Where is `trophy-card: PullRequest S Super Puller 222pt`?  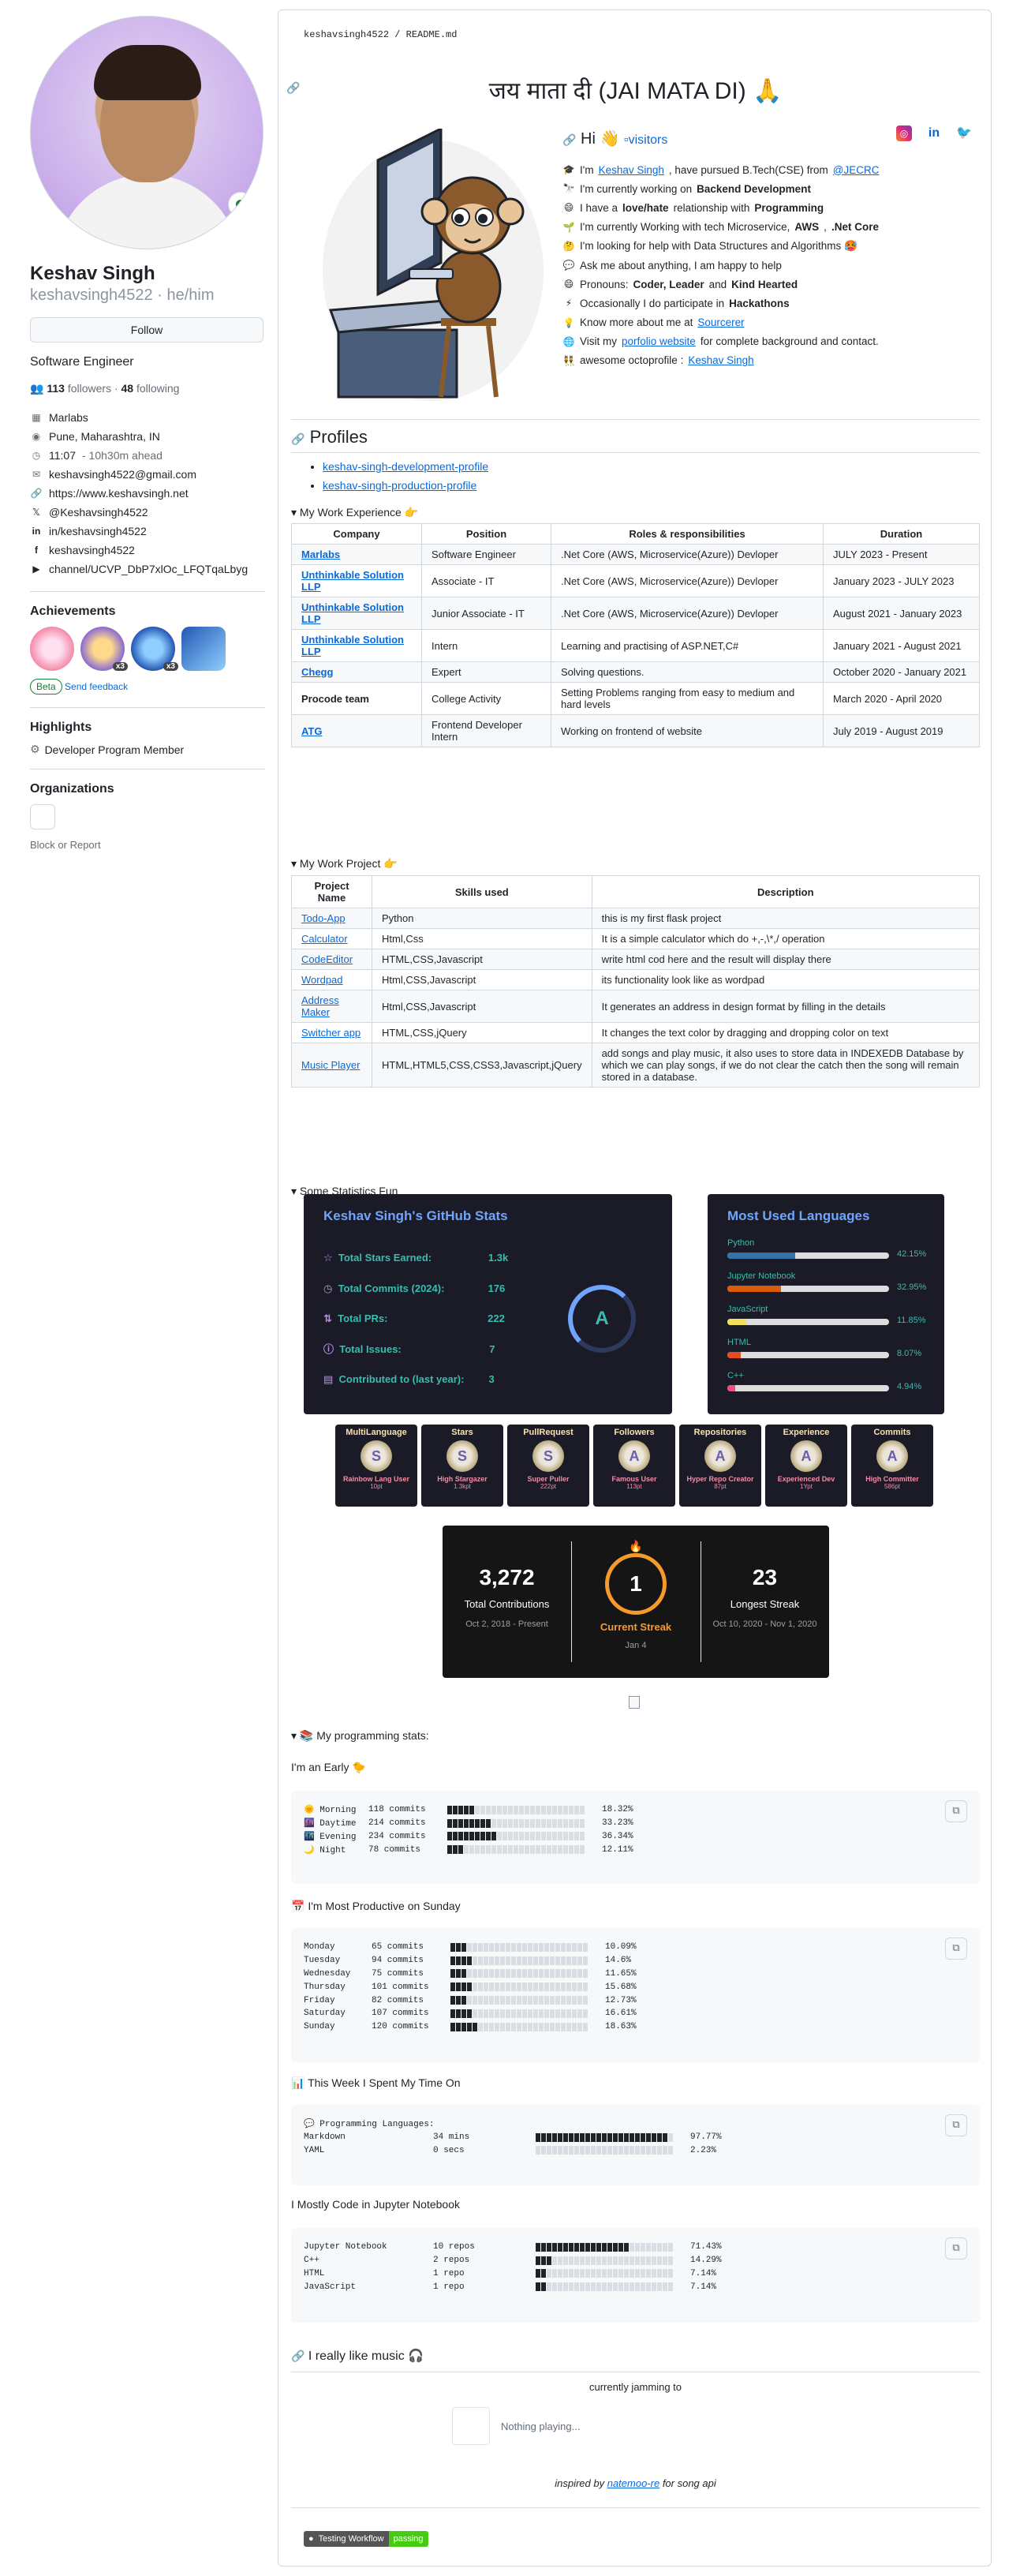
trophy-card: PullRequest S Super Puller 222pt is located at coordinates (548, 1466).